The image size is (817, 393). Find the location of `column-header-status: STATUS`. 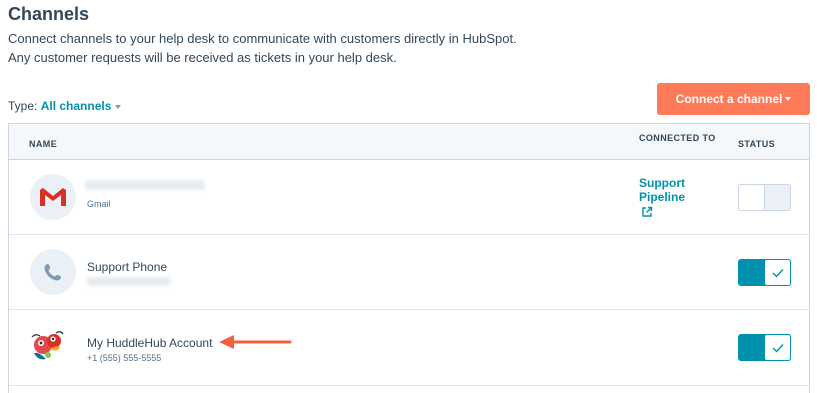

column-header-status: STATUS is located at coordinates (757, 144).